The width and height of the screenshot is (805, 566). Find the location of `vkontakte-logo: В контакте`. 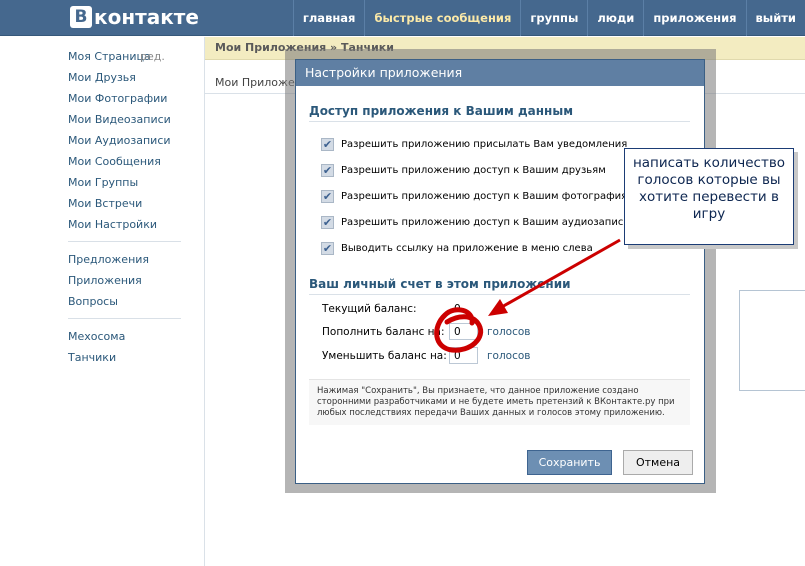

vkontakte-logo: В контакте is located at coordinates (134, 17).